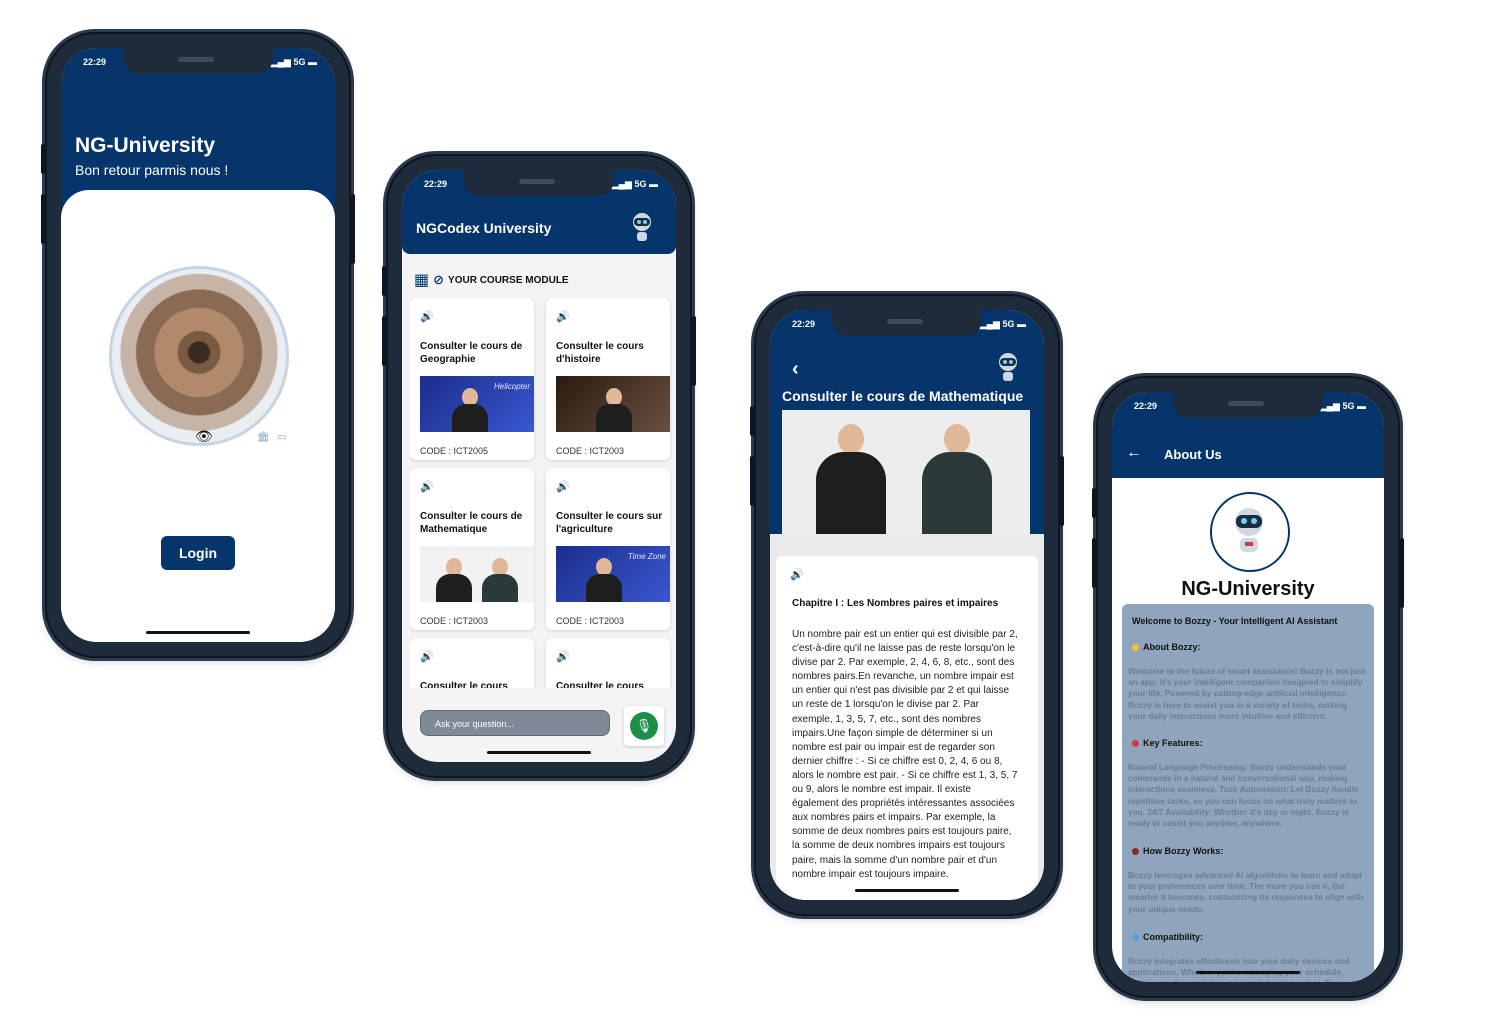  What do you see at coordinates (145, 145) in the screenshot?
I see `app-title: NG-University` at bounding box center [145, 145].